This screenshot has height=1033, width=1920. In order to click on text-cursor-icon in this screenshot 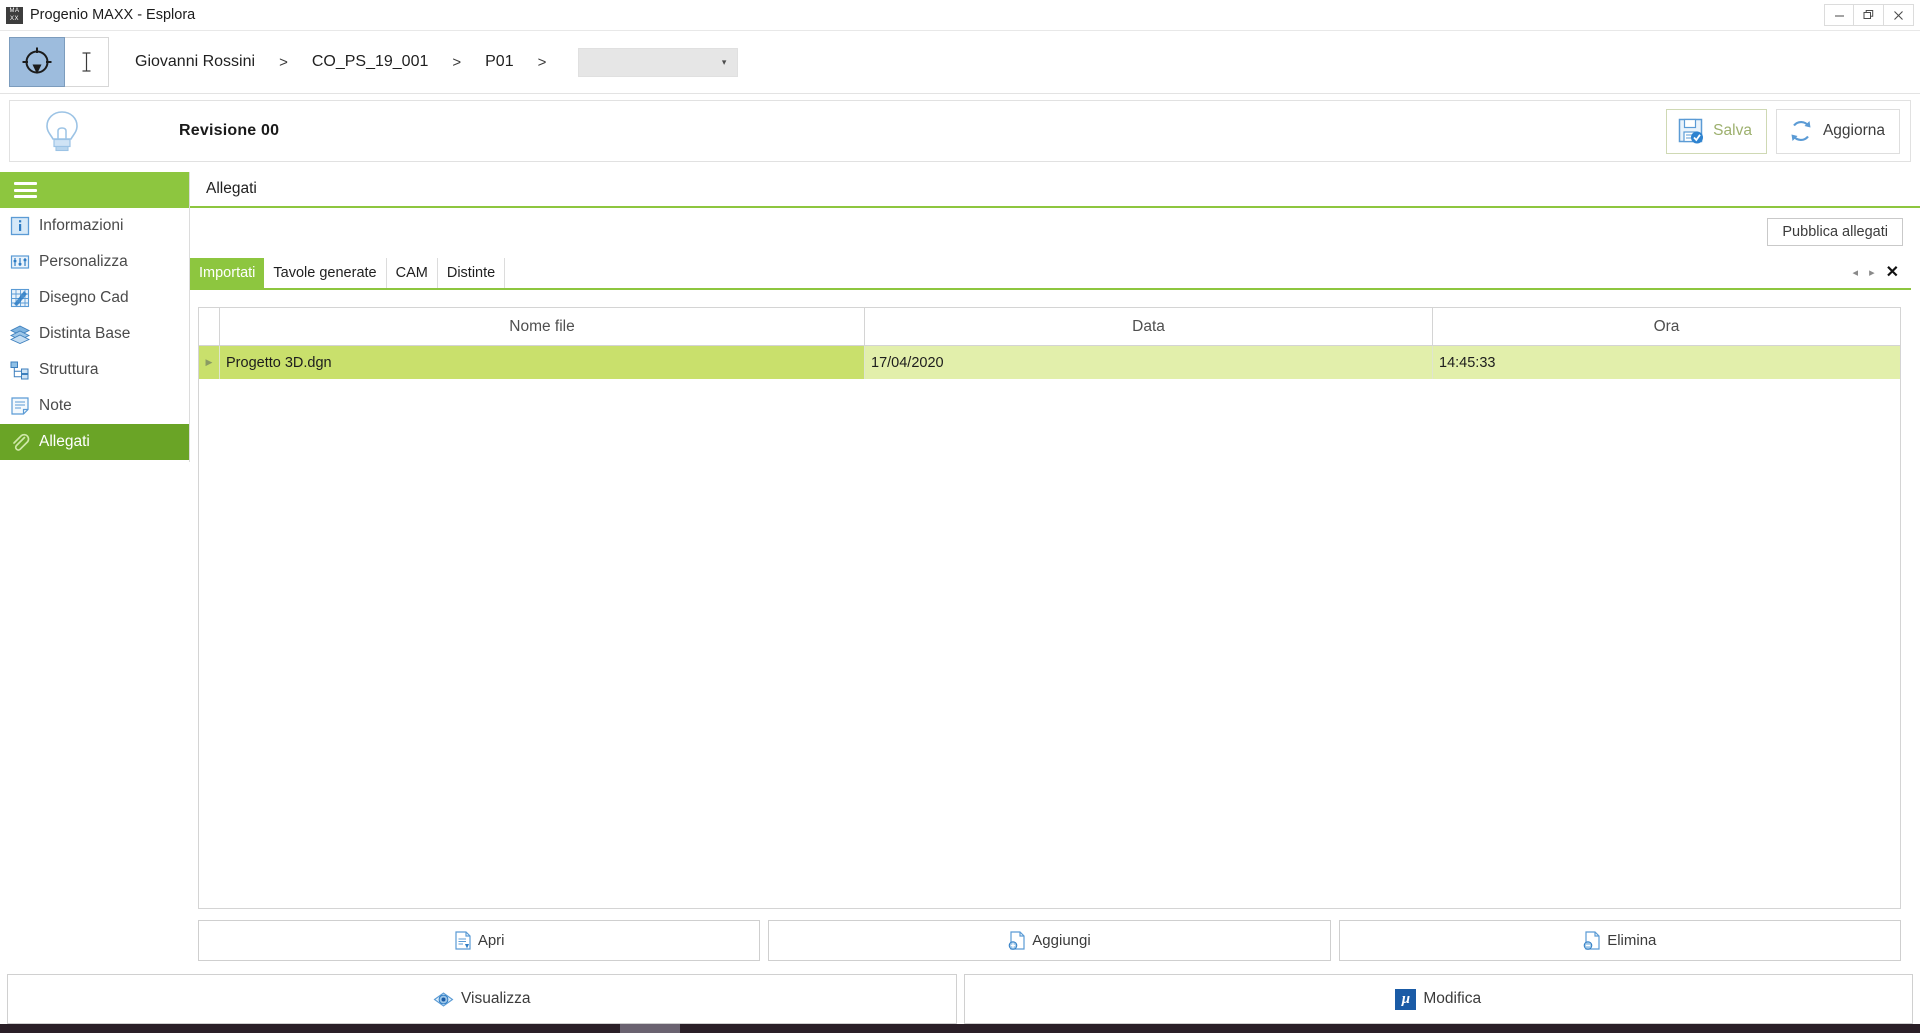, I will do `click(86, 62)`.